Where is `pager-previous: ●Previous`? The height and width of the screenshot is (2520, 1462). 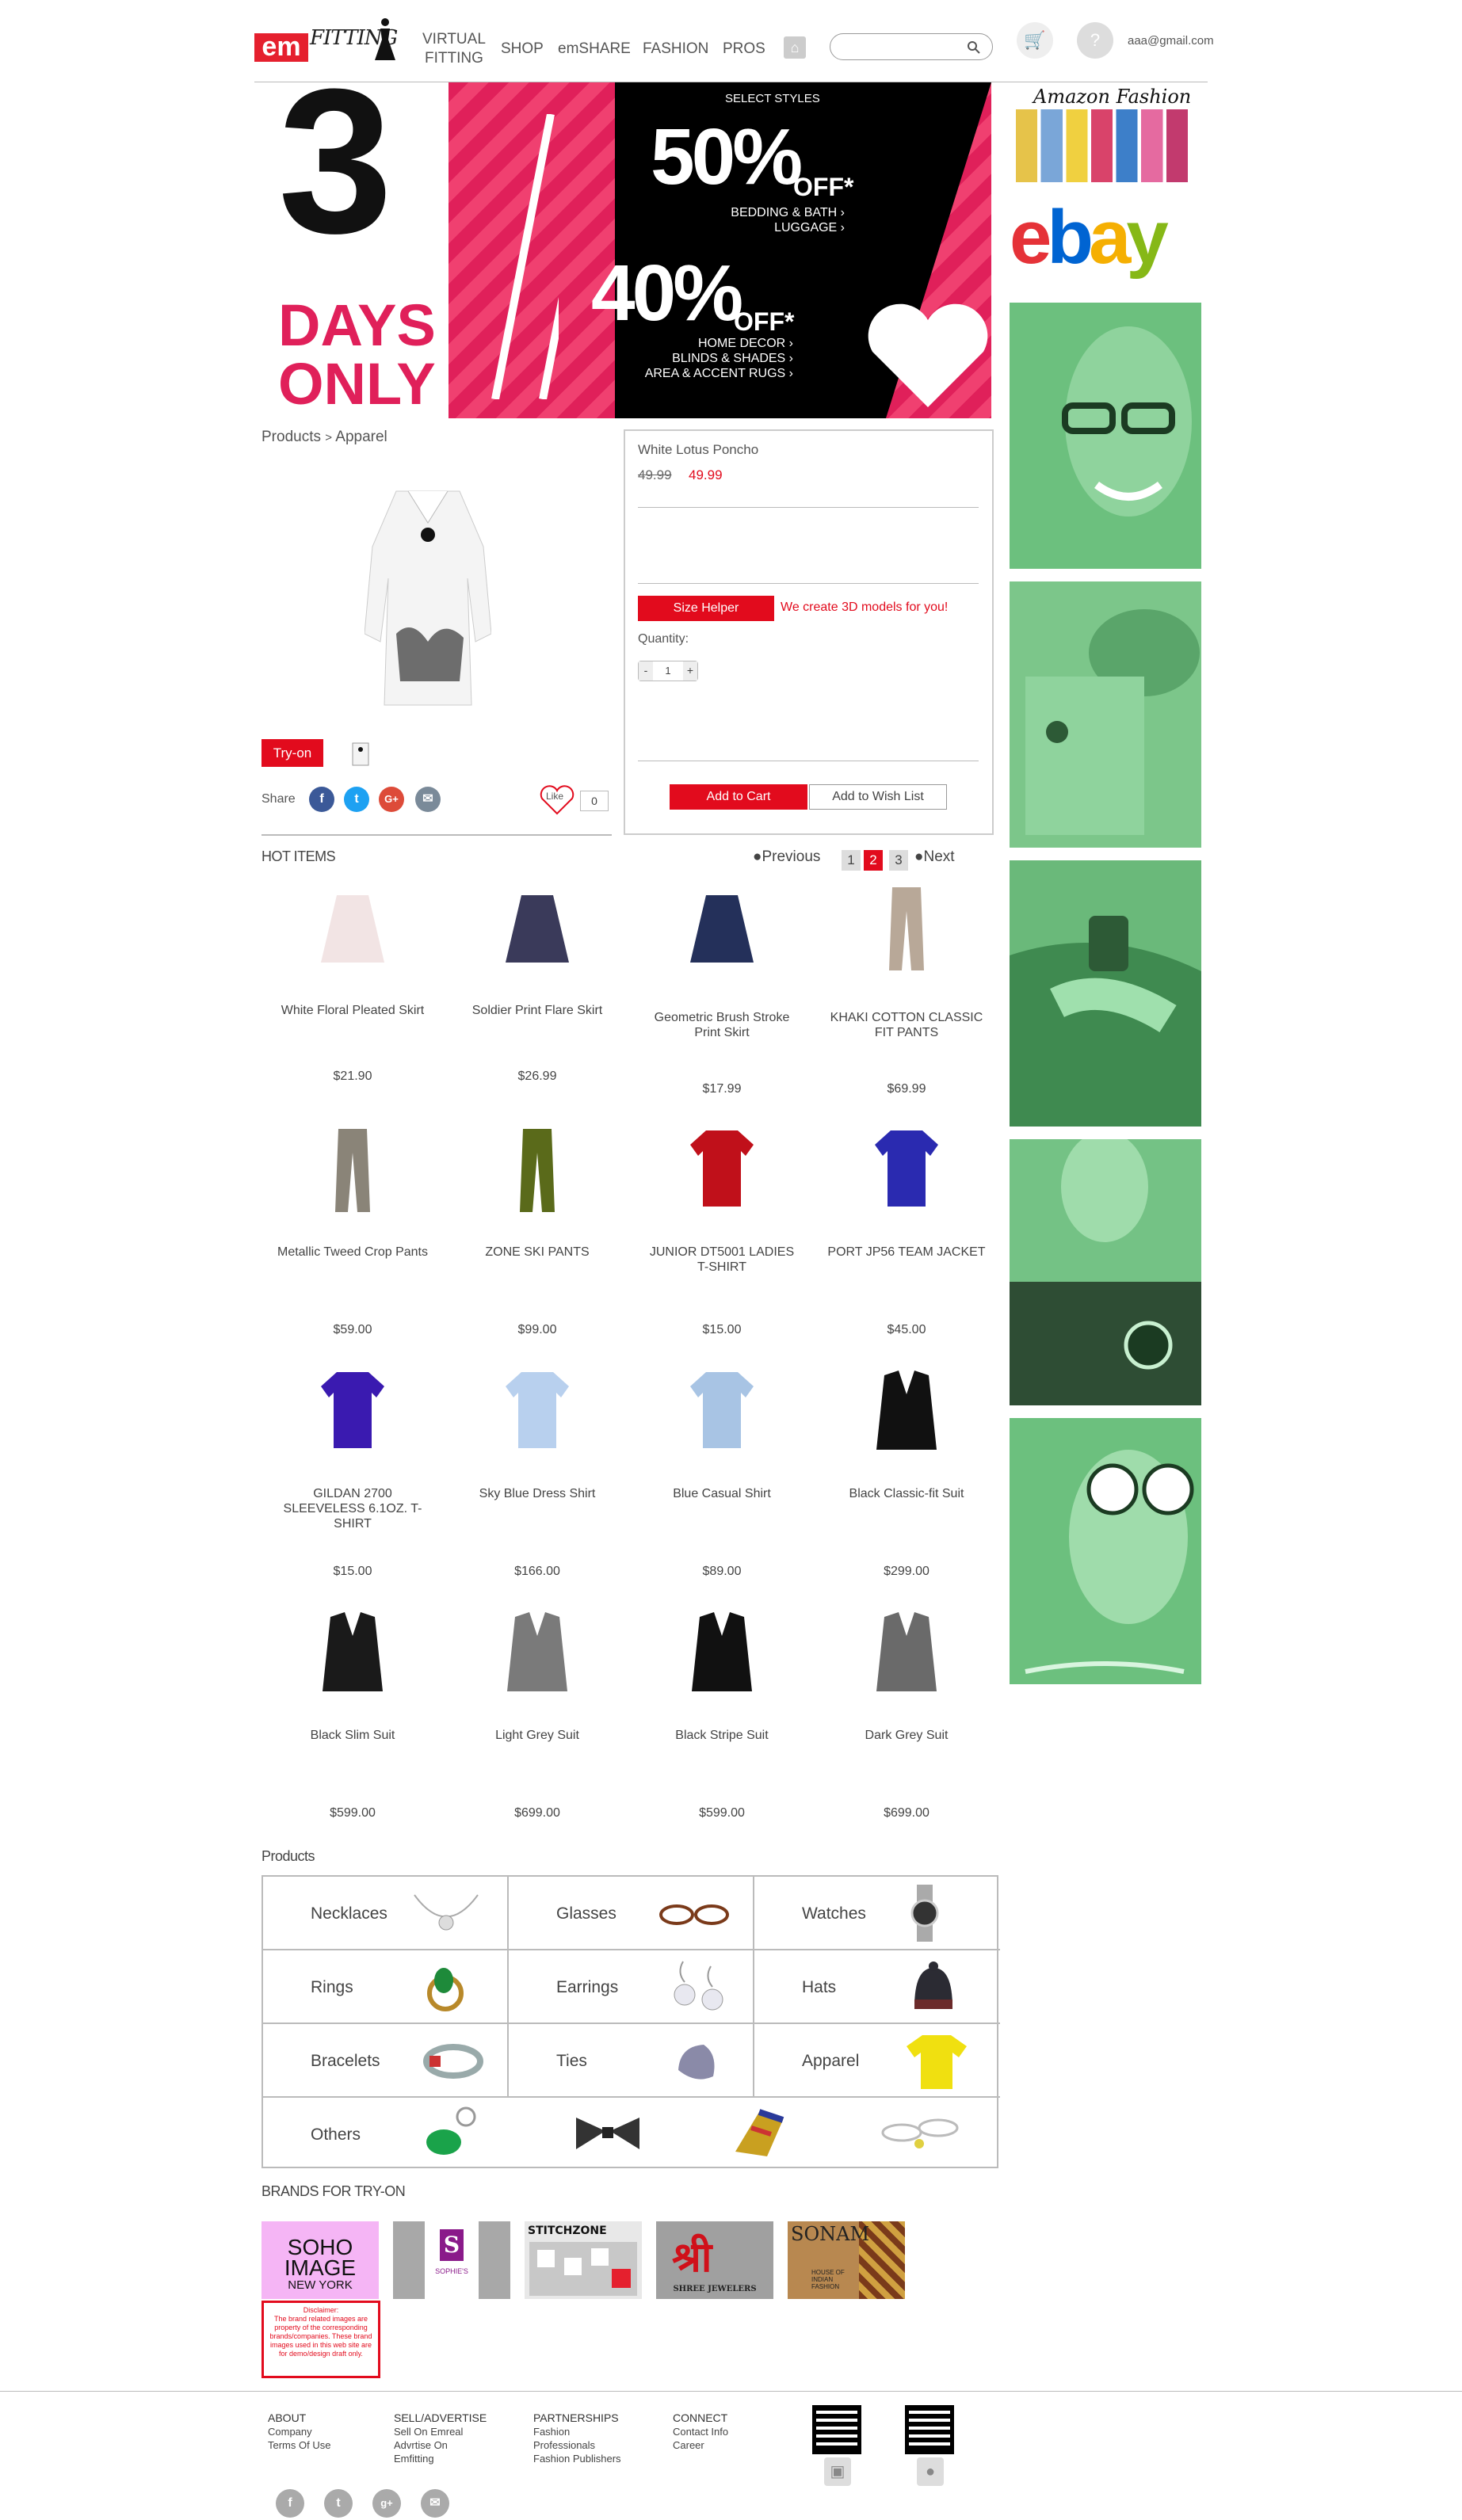
pager-previous: ●Previous is located at coordinates (786, 857).